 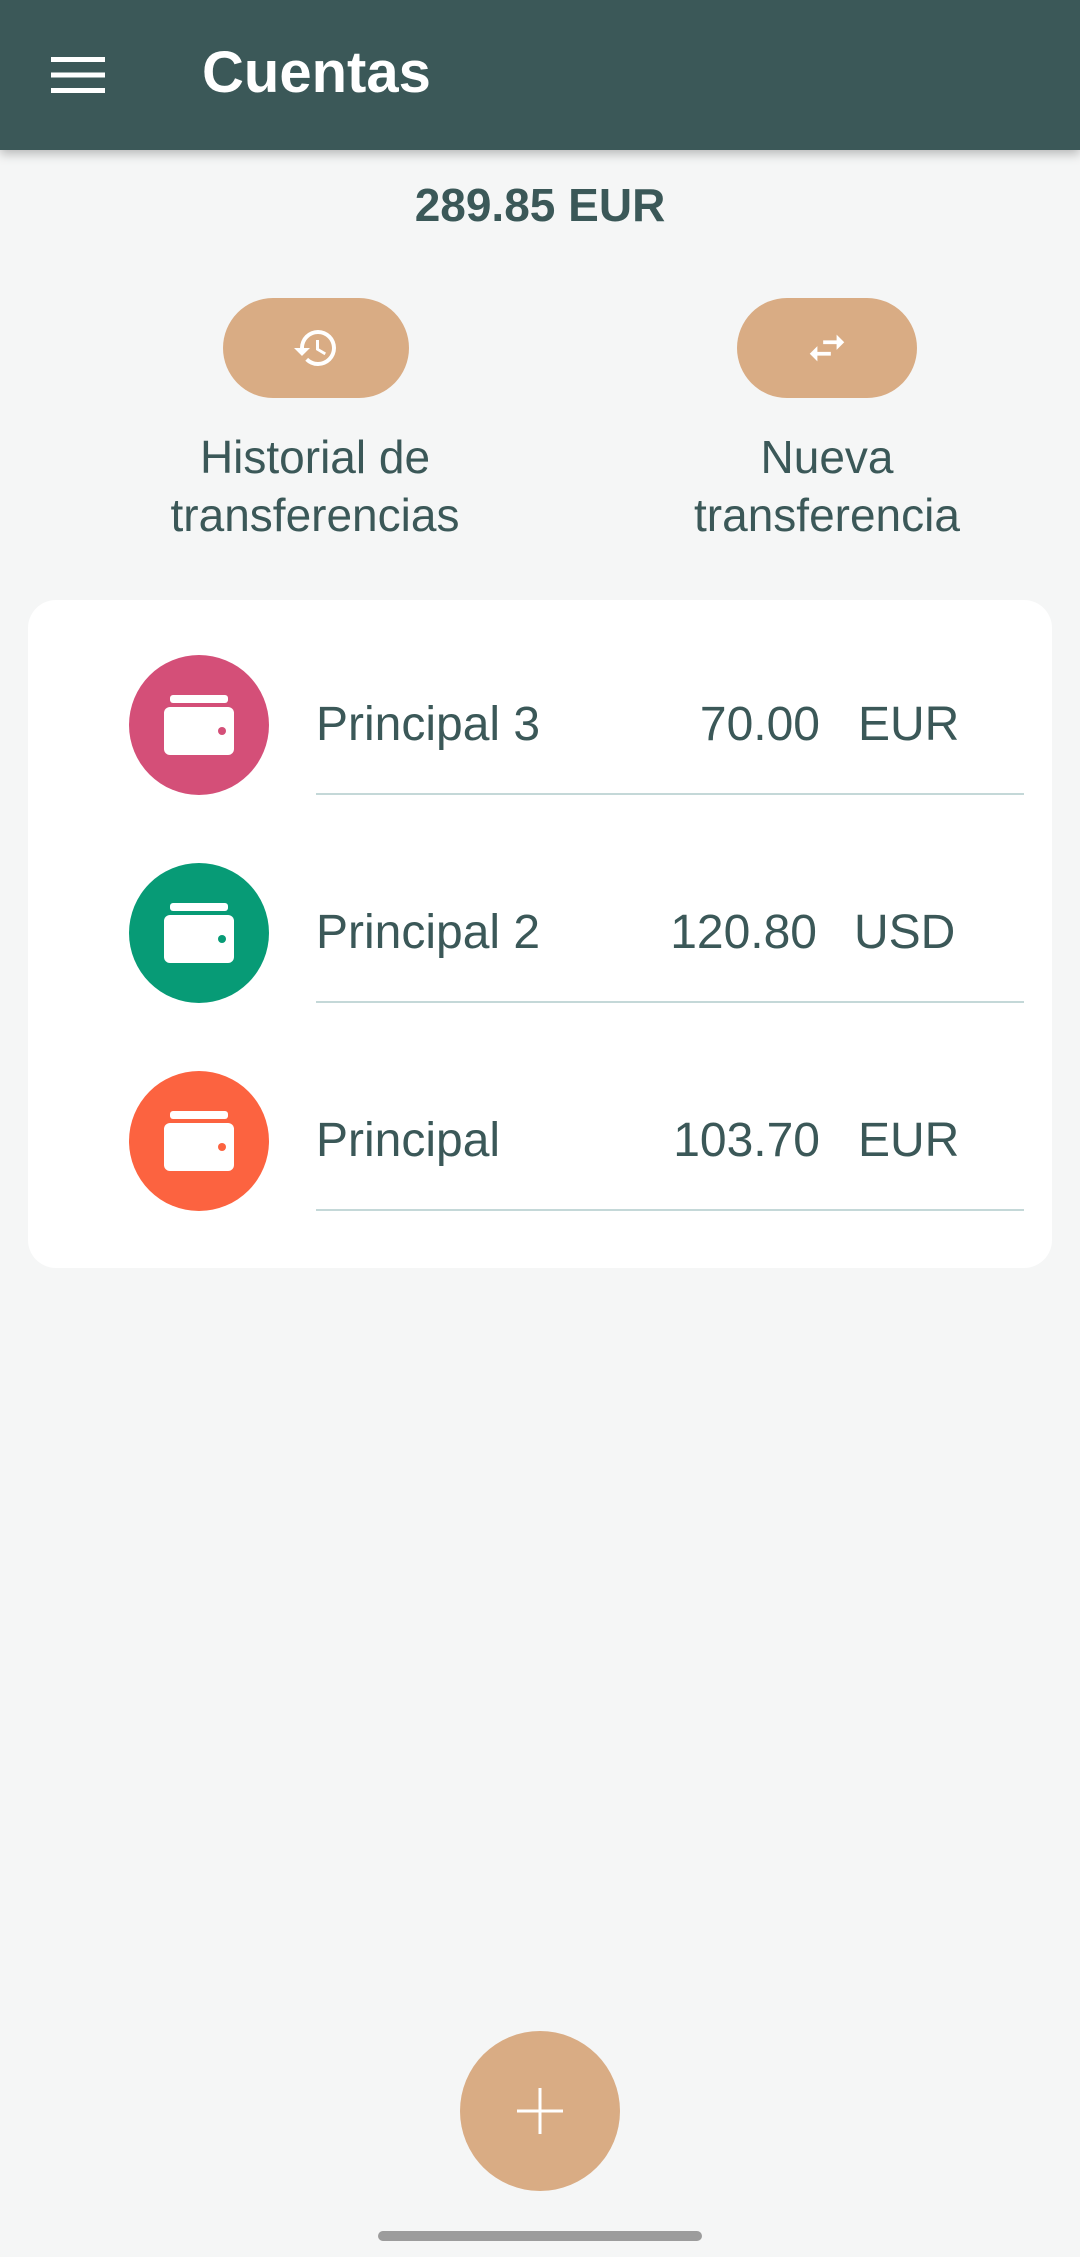 I want to click on total-balance: 289.85 EUR, so click(x=540, y=205).